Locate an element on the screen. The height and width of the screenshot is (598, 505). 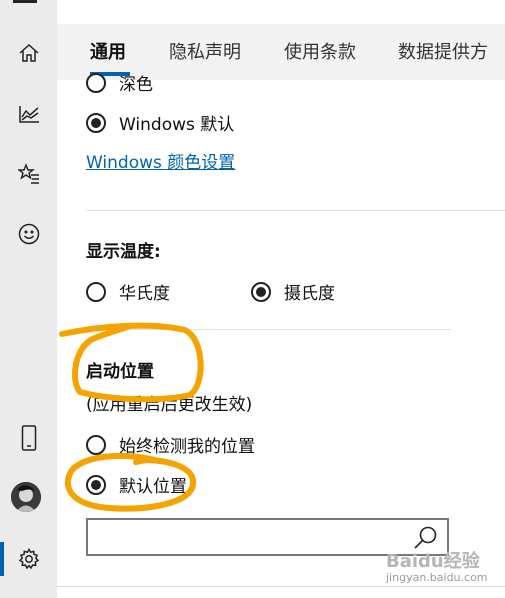
windows-color-settings-link: Windows 颜色设置 is located at coordinates (160, 160).